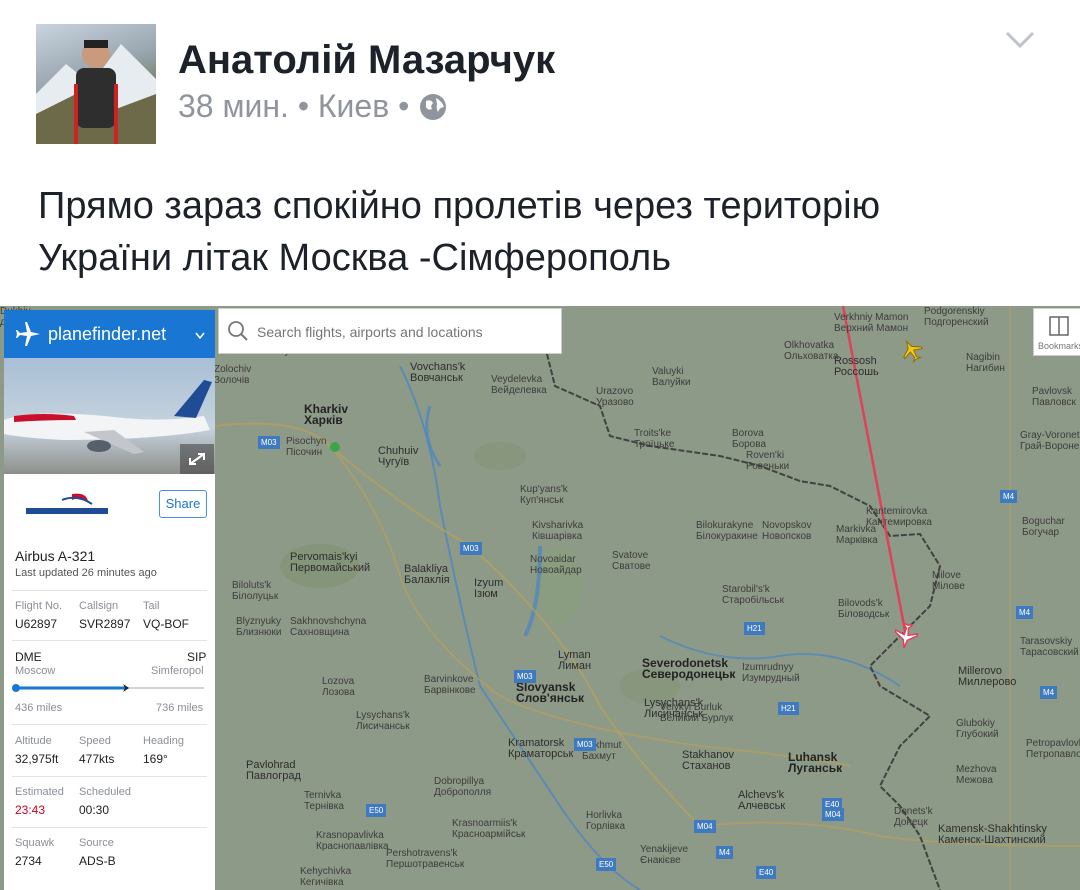 The width and height of the screenshot is (1080, 890). What do you see at coordinates (404, 332) in the screenshot?
I see `search-input` at bounding box center [404, 332].